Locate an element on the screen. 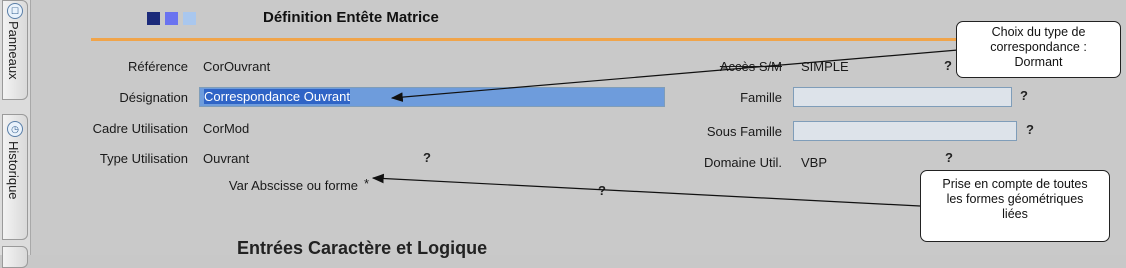 This screenshot has height=268, width=1126. callout-top-line-2: correspondance : is located at coordinates (1038, 47).